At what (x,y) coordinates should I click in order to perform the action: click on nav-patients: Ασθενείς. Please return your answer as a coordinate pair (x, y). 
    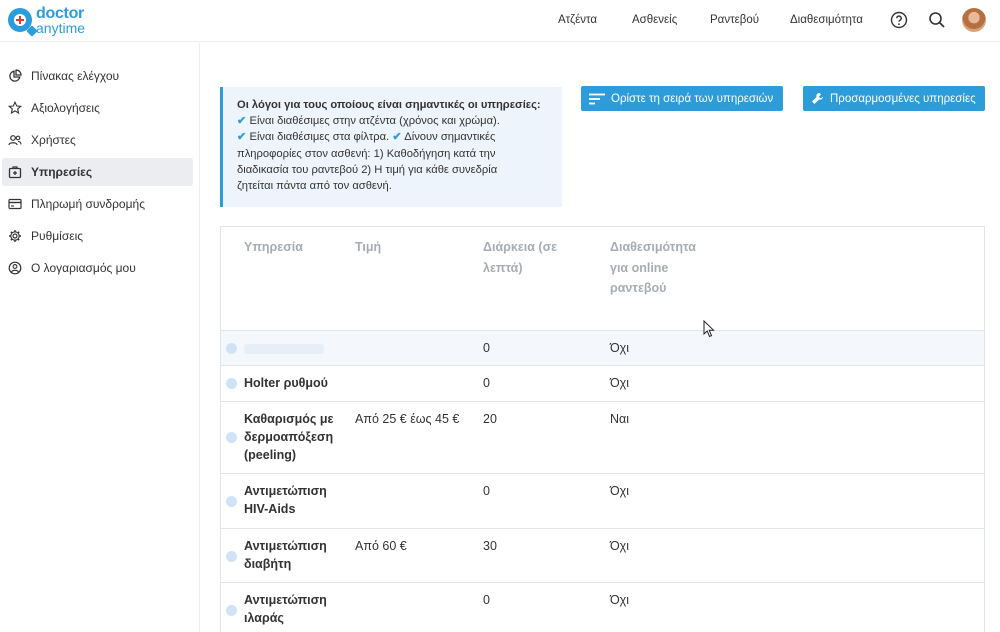
    Looking at the image, I should click on (654, 21).